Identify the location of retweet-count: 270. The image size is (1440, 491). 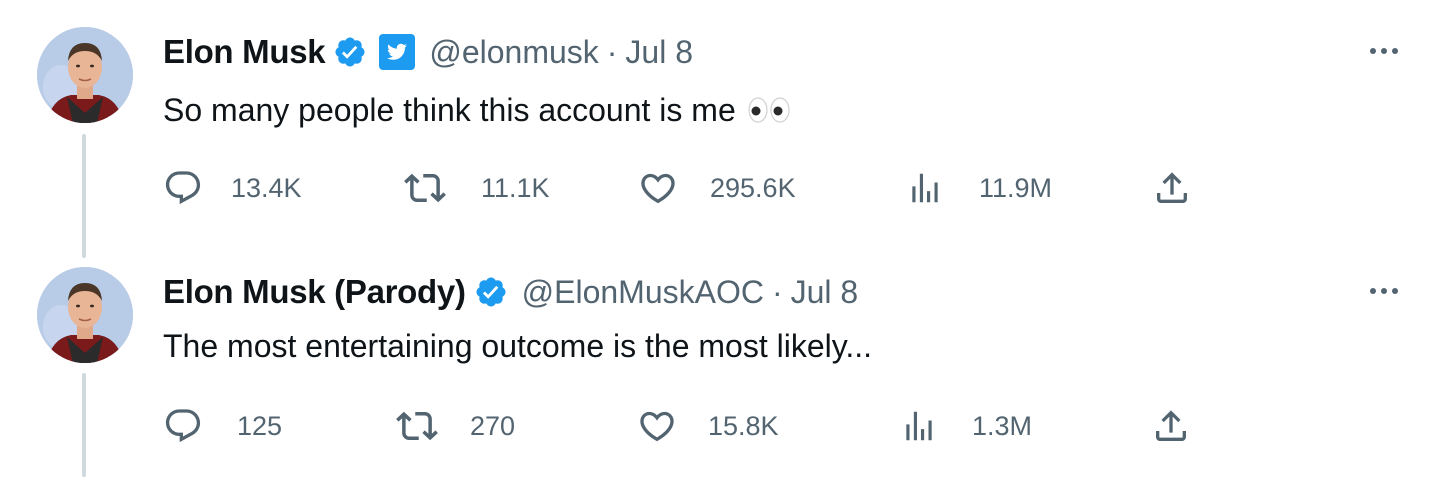
(493, 425).